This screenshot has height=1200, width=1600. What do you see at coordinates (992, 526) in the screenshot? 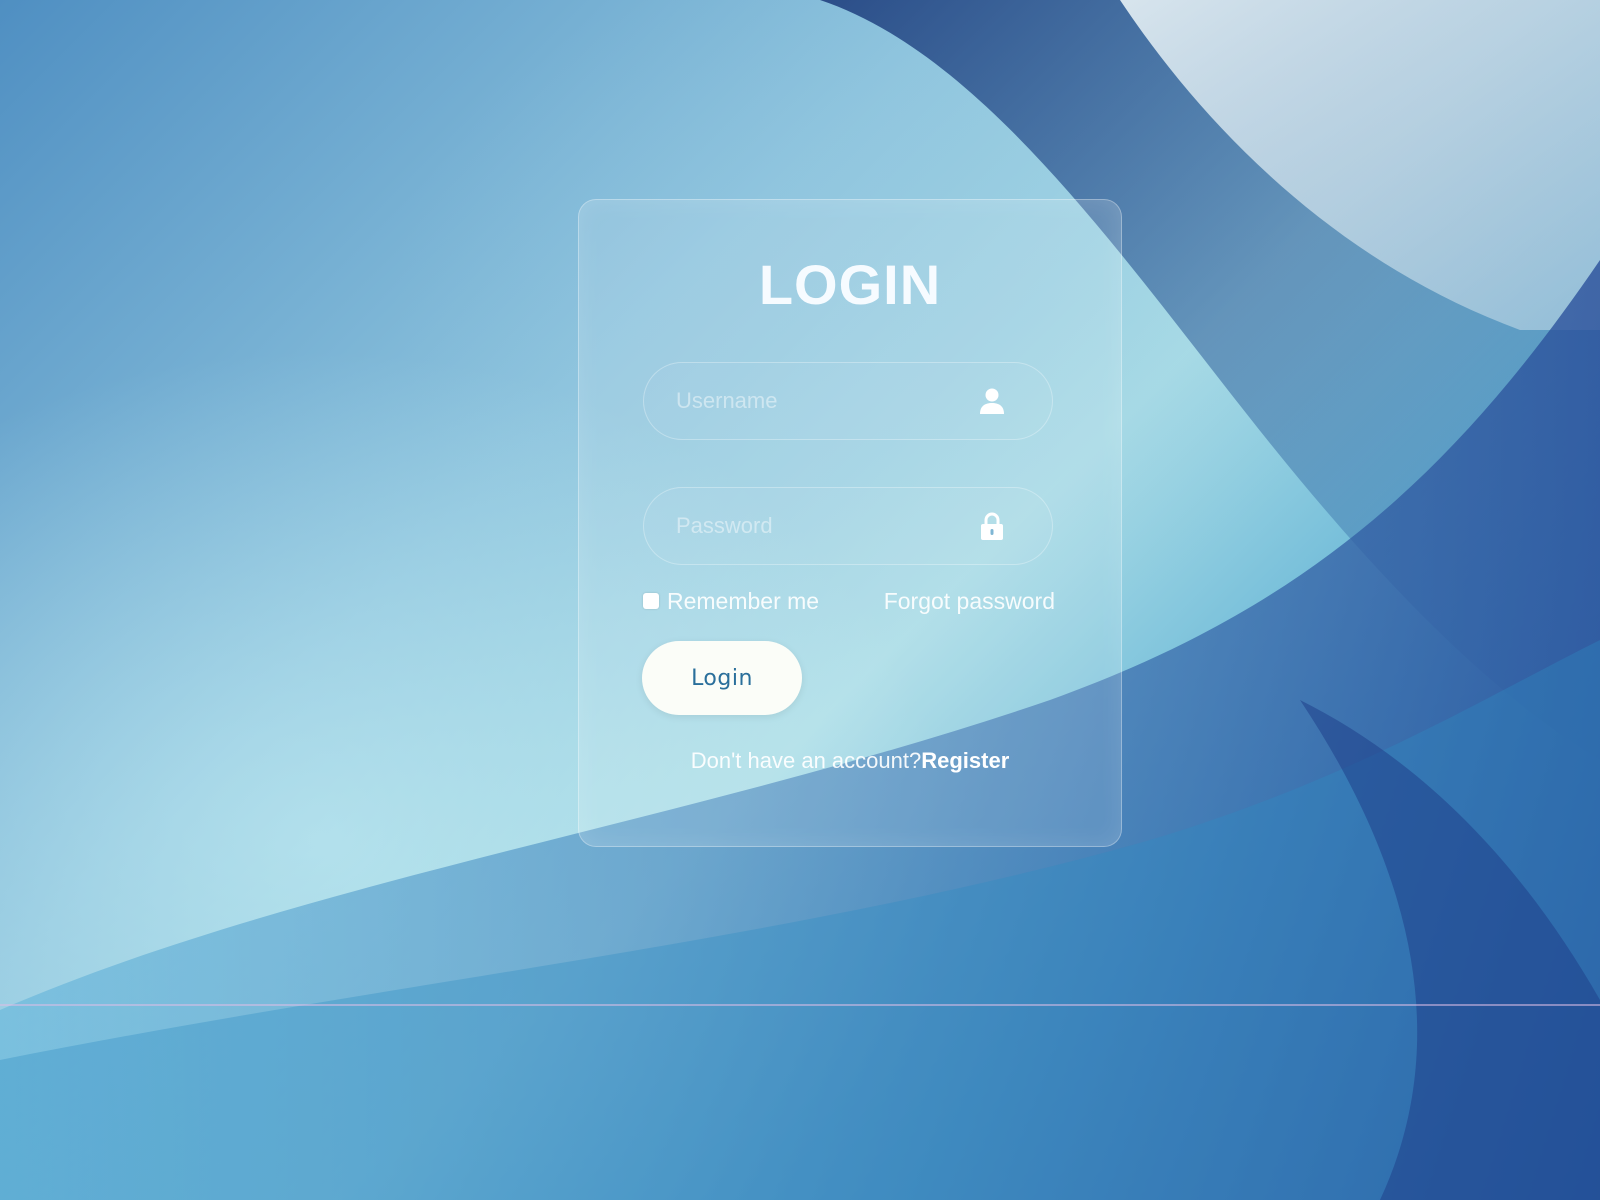
I see `lock-icon` at bounding box center [992, 526].